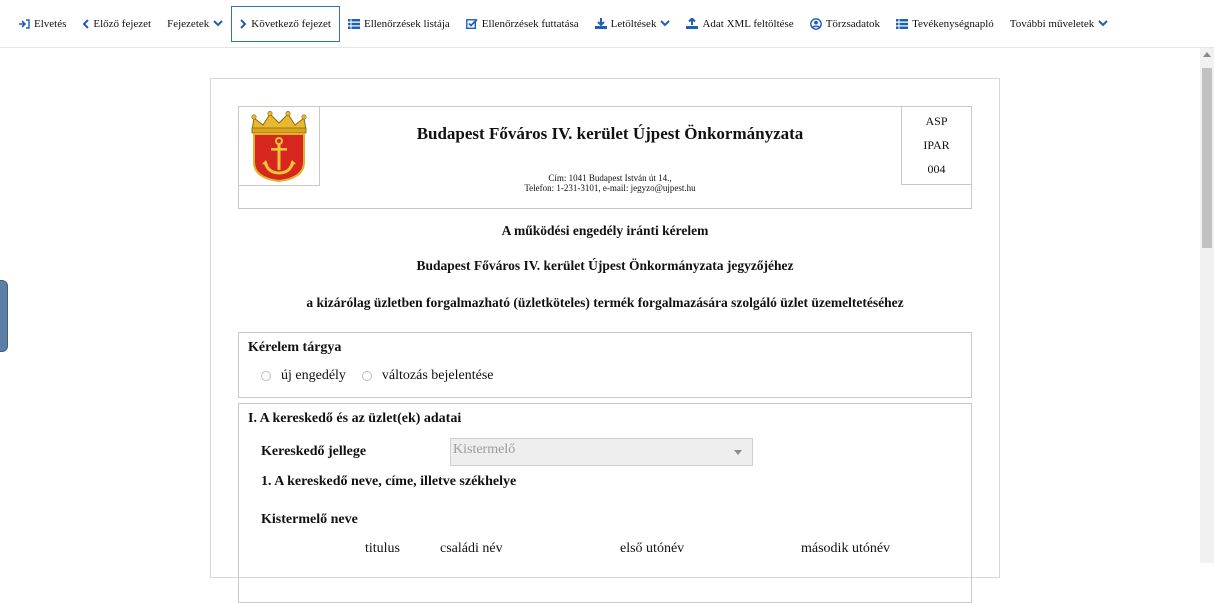 This screenshot has height=603, width=1214. I want to click on discard-label: Elvetés, so click(50, 23).